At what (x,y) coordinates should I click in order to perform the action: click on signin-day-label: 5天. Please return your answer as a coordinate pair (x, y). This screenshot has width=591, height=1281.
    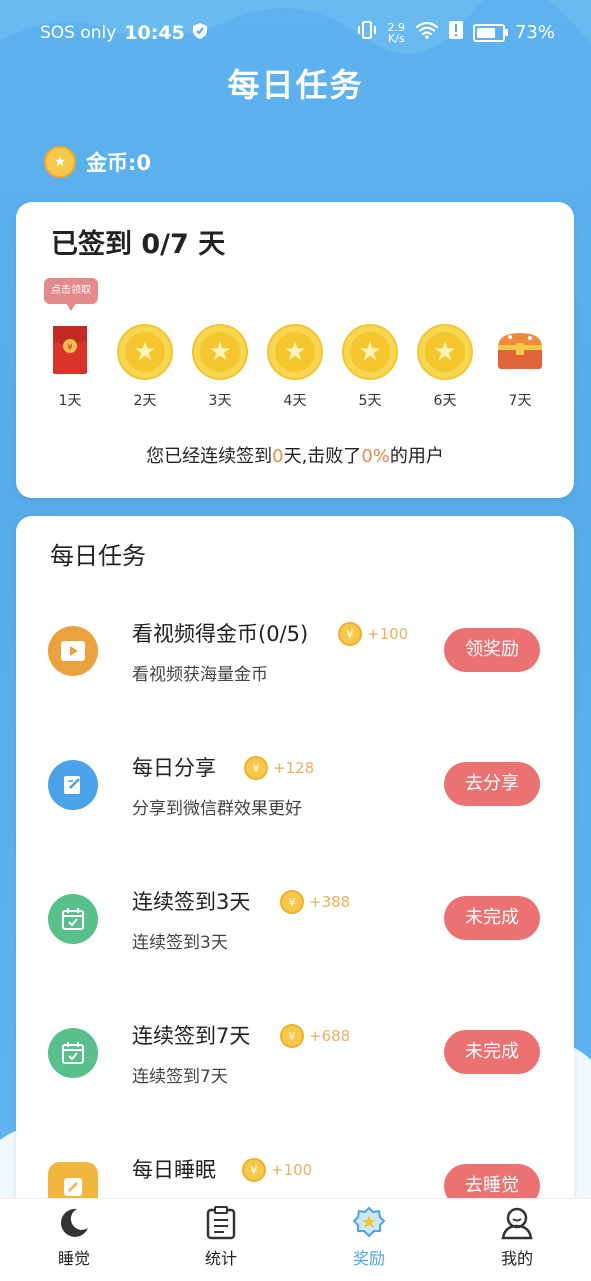
    Looking at the image, I should click on (370, 401).